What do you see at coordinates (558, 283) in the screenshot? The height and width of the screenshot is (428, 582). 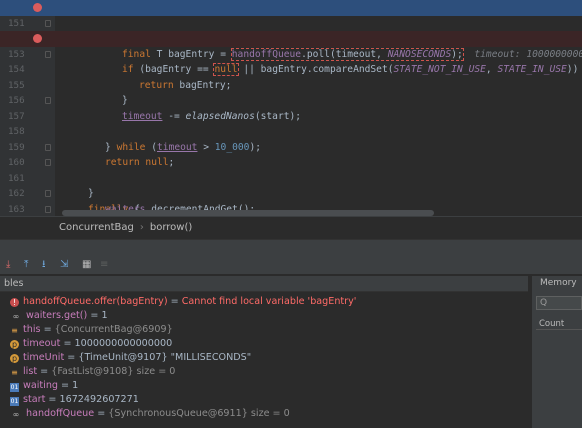 I see `memory-tab: Memory` at bounding box center [558, 283].